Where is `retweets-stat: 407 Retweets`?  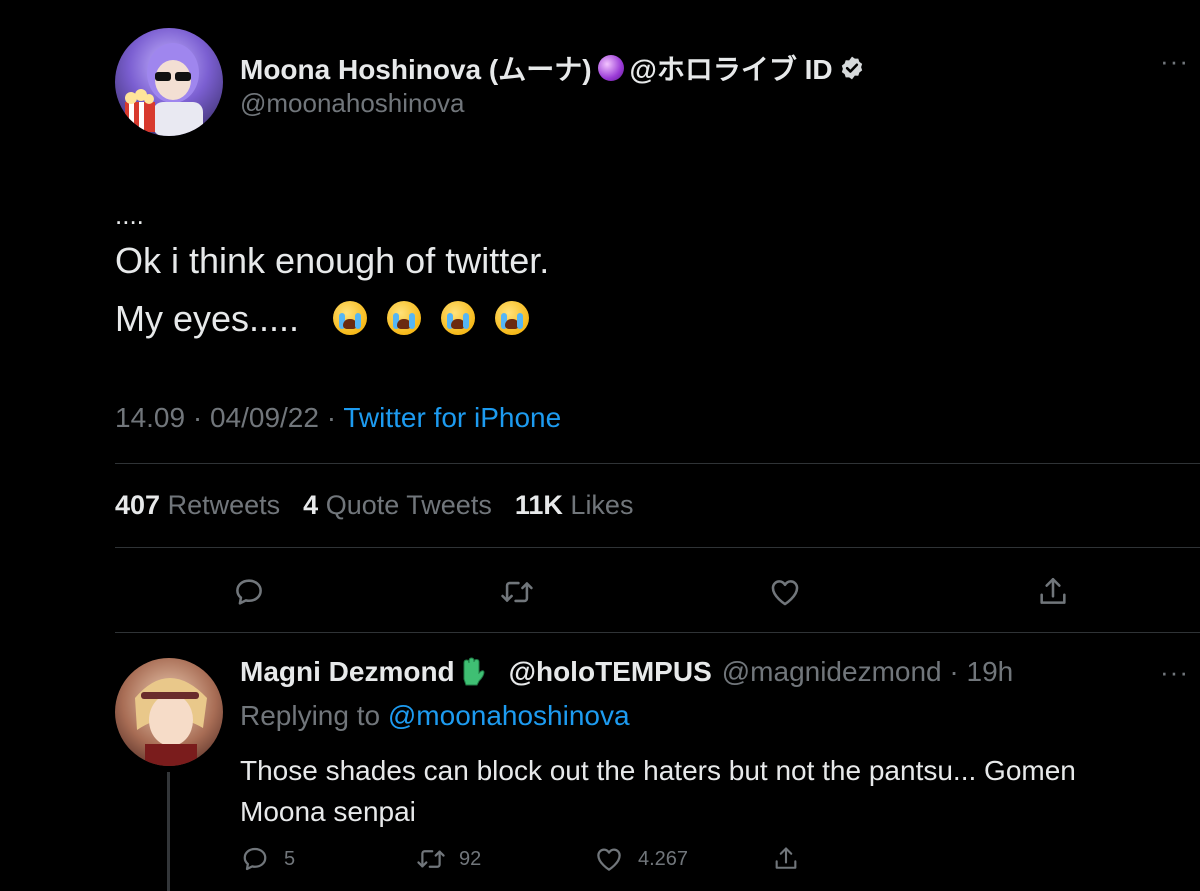
retweets-stat: 407 Retweets is located at coordinates (201, 505).